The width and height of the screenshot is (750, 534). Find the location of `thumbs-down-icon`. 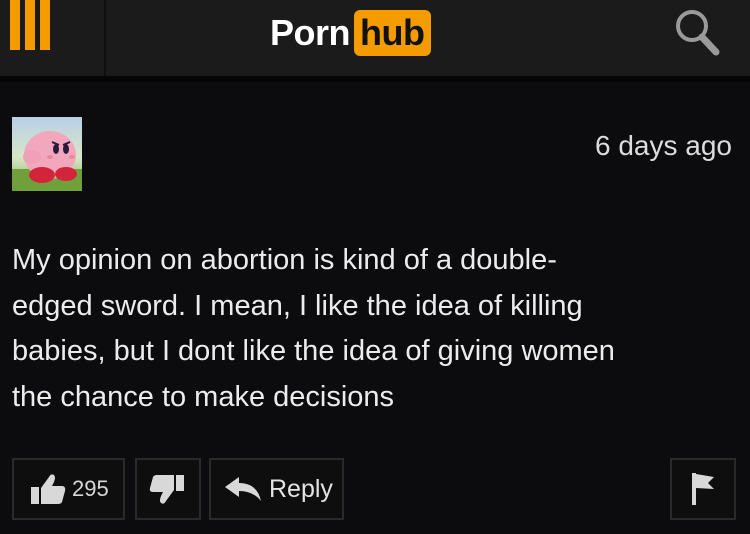

thumbs-down-icon is located at coordinates (166, 489).